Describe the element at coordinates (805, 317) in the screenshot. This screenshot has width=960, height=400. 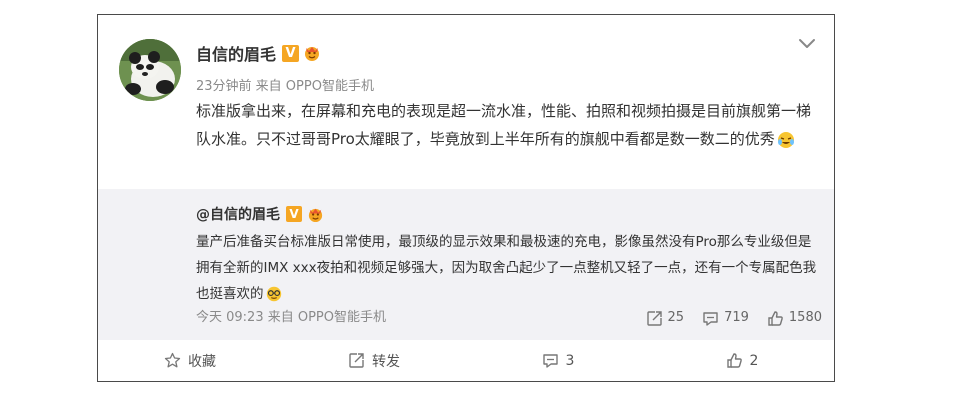
I see `retweet-like-count: 1580` at that location.